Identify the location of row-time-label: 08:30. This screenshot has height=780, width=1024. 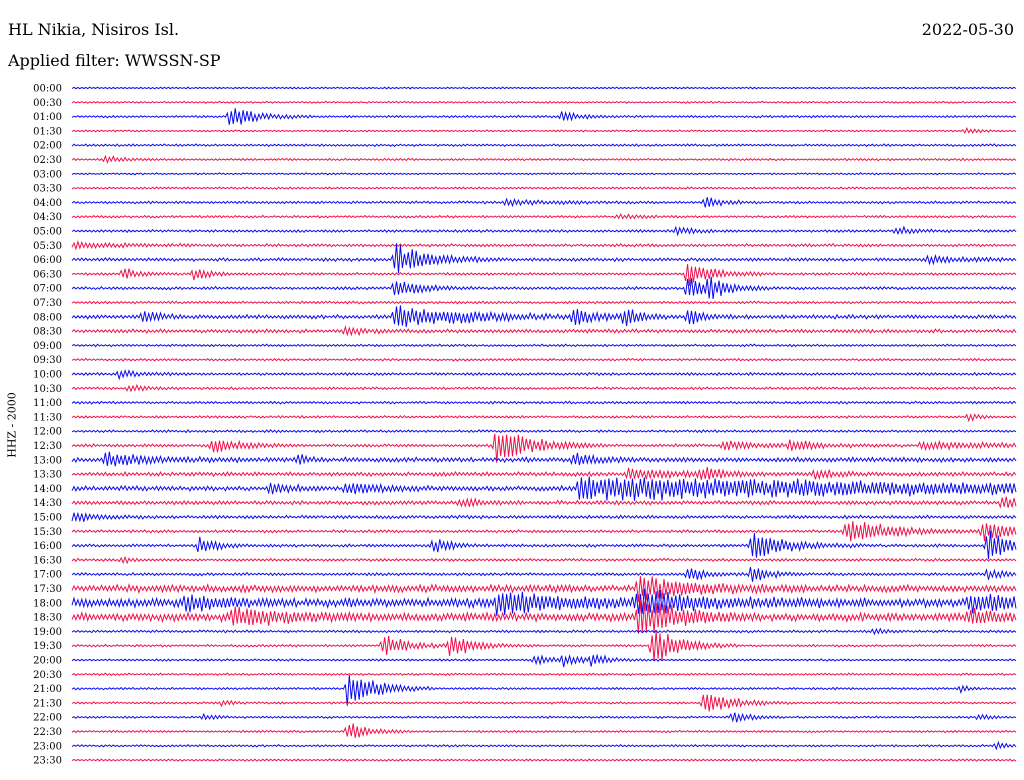
(47, 332).